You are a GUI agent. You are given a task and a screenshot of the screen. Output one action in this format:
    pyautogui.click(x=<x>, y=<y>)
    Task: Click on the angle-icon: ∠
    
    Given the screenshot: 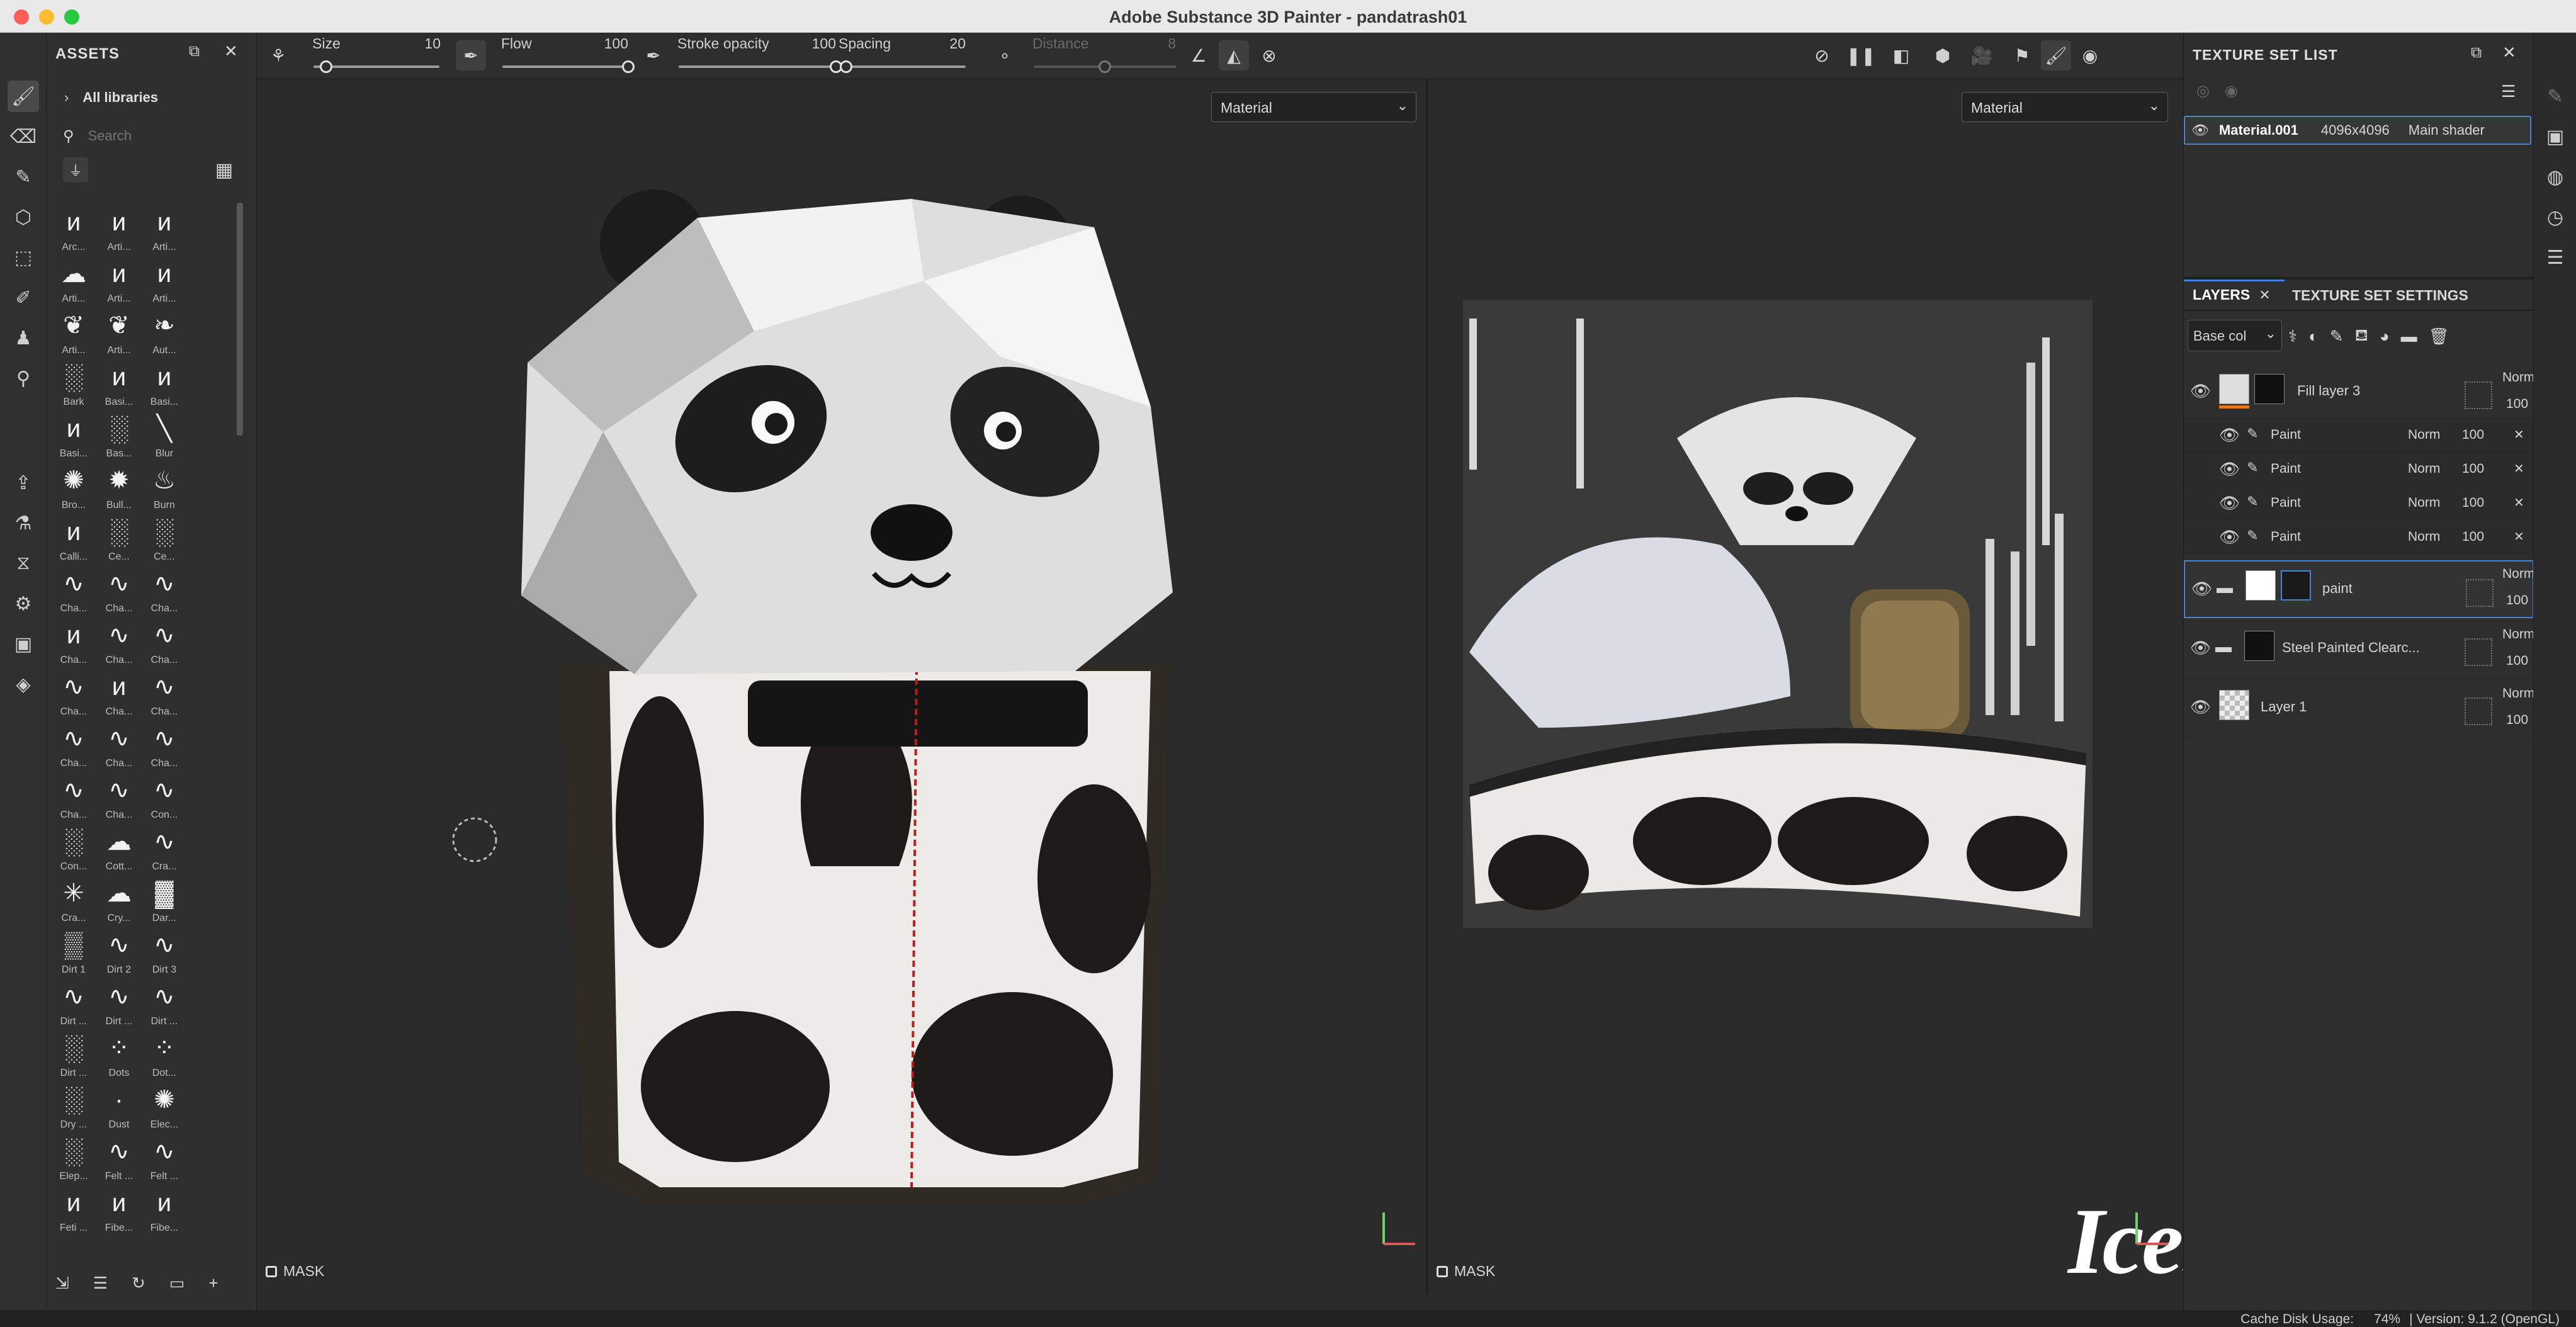 What is the action you would take?
    pyautogui.click(x=1198, y=56)
    